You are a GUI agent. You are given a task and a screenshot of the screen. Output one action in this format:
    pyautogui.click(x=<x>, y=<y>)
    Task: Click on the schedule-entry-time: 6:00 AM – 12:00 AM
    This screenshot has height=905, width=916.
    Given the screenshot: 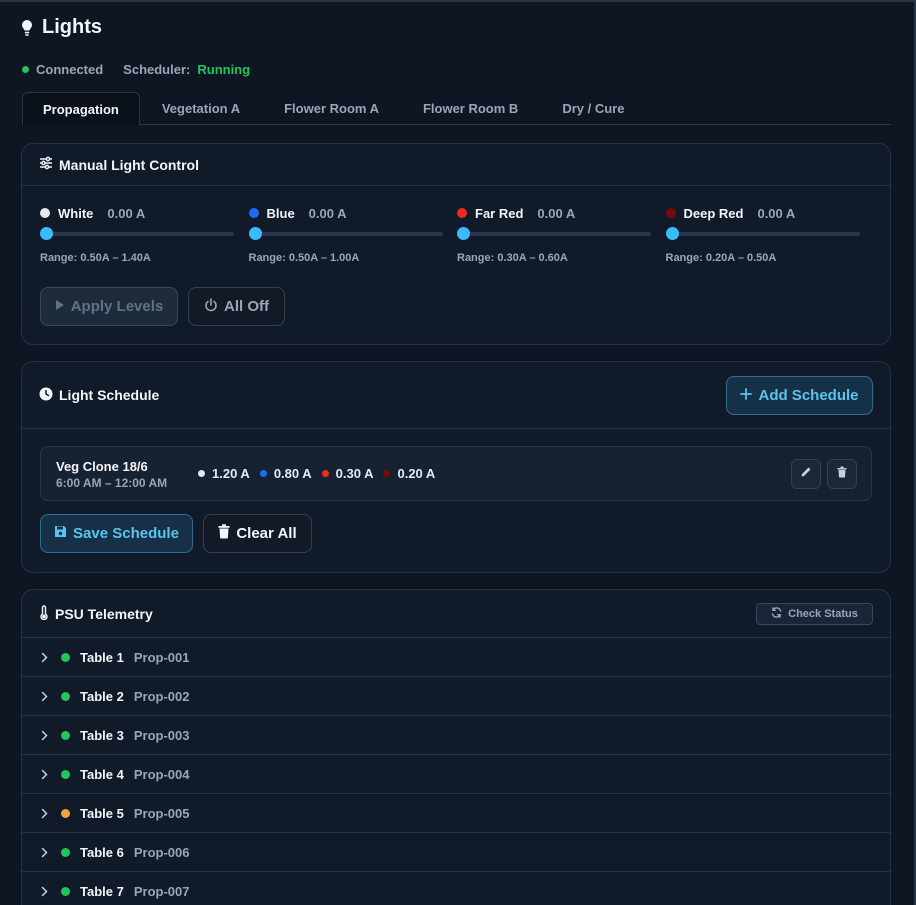 What is the action you would take?
    pyautogui.click(x=112, y=483)
    